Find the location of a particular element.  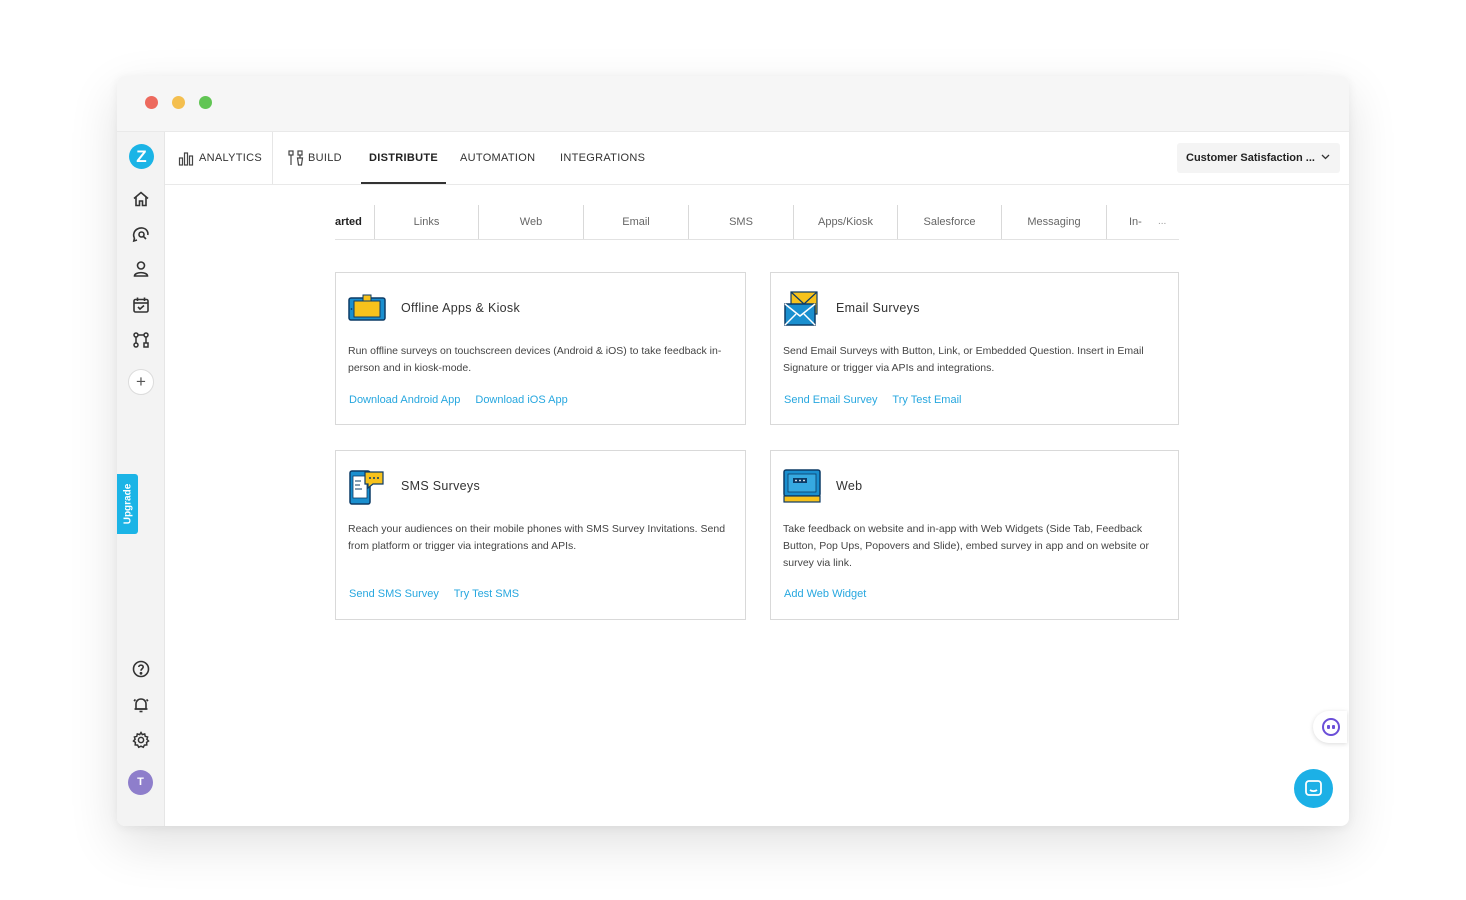

card-links: Send SMS Survey Try Test SMS is located at coordinates (440, 594).